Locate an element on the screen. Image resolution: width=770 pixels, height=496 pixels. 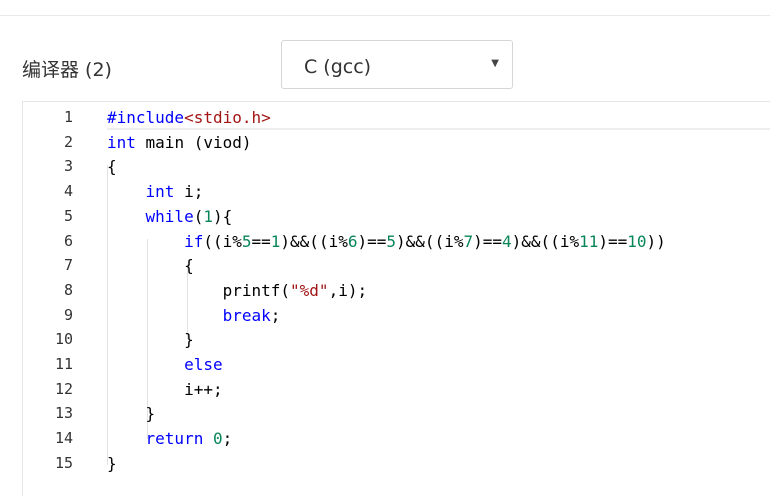
code-token: return is located at coordinates (174, 439).